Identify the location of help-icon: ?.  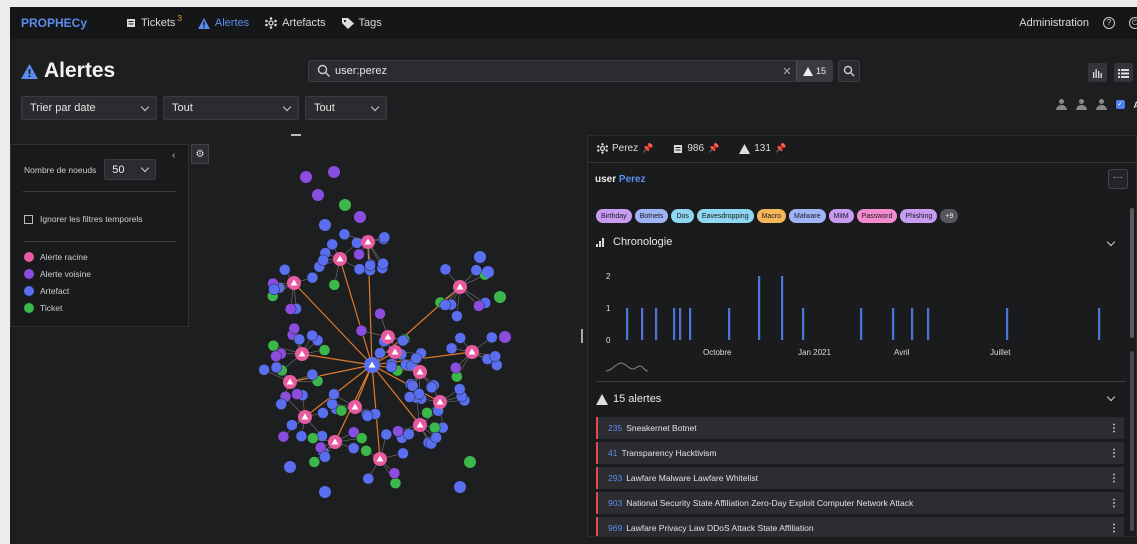
(1109, 23).